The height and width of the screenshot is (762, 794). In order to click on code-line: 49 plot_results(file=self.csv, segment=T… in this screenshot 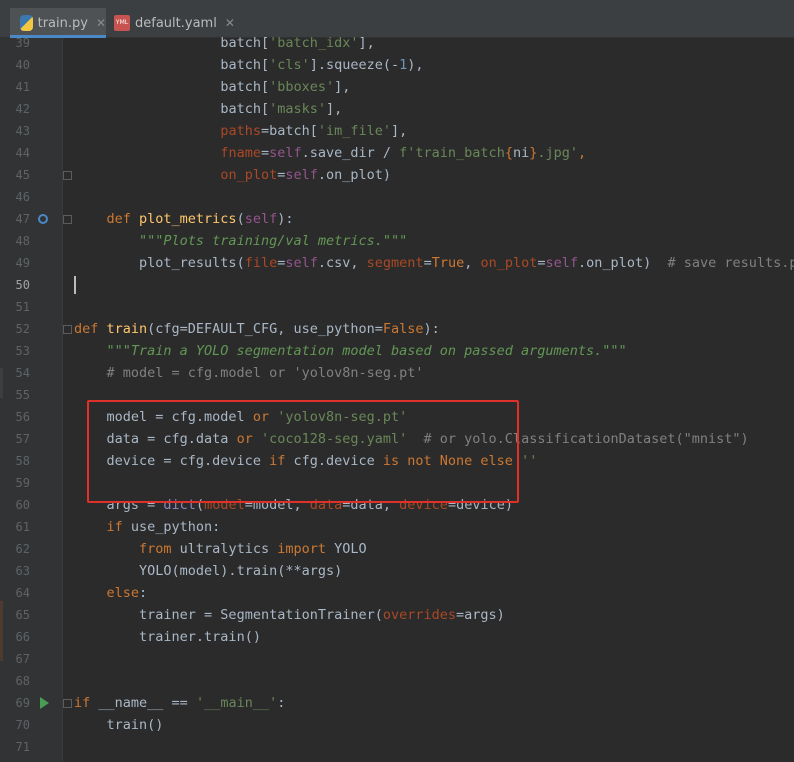, I will do `click(397, 263)`.